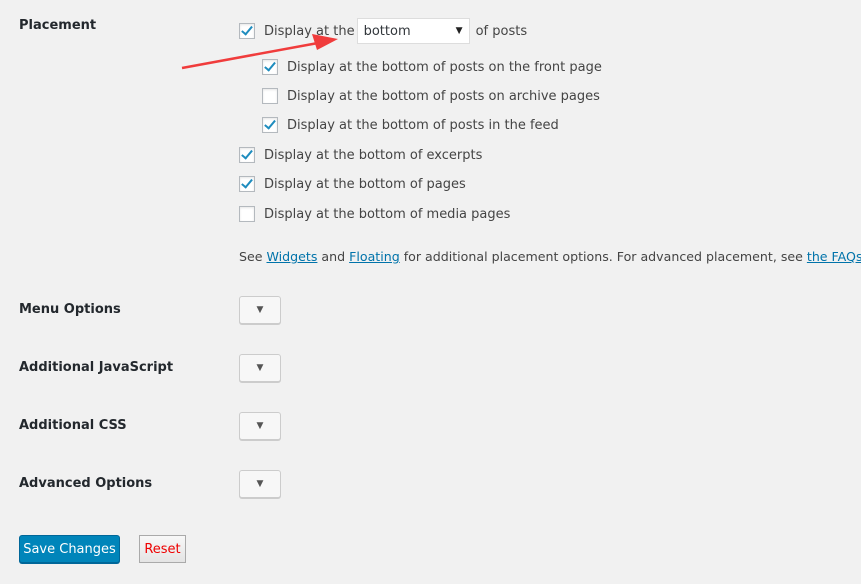 The height and width of the screenshot is (584, 861). What do you see at coordinates (325, 42) in the screenshot?
I see `arrow-head` at bounding box center [325, 42].